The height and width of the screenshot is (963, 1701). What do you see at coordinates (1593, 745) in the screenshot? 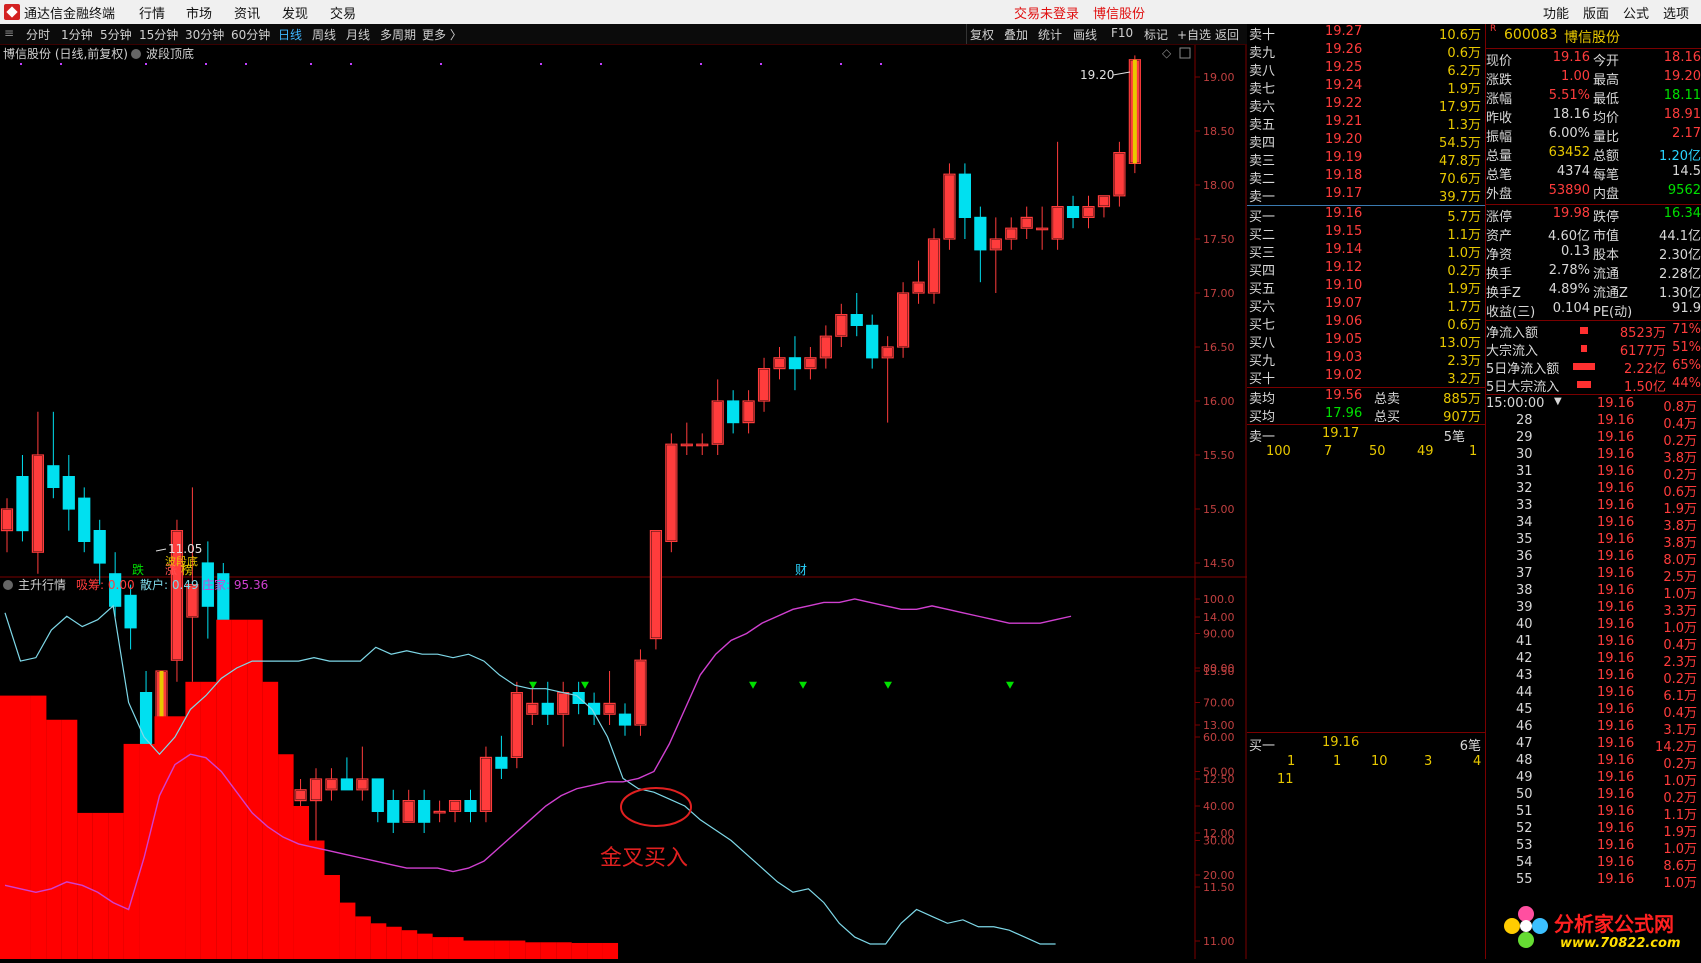
I see `tick-row: 47 19.16 14.2万` at bounding box center [1593, 745].